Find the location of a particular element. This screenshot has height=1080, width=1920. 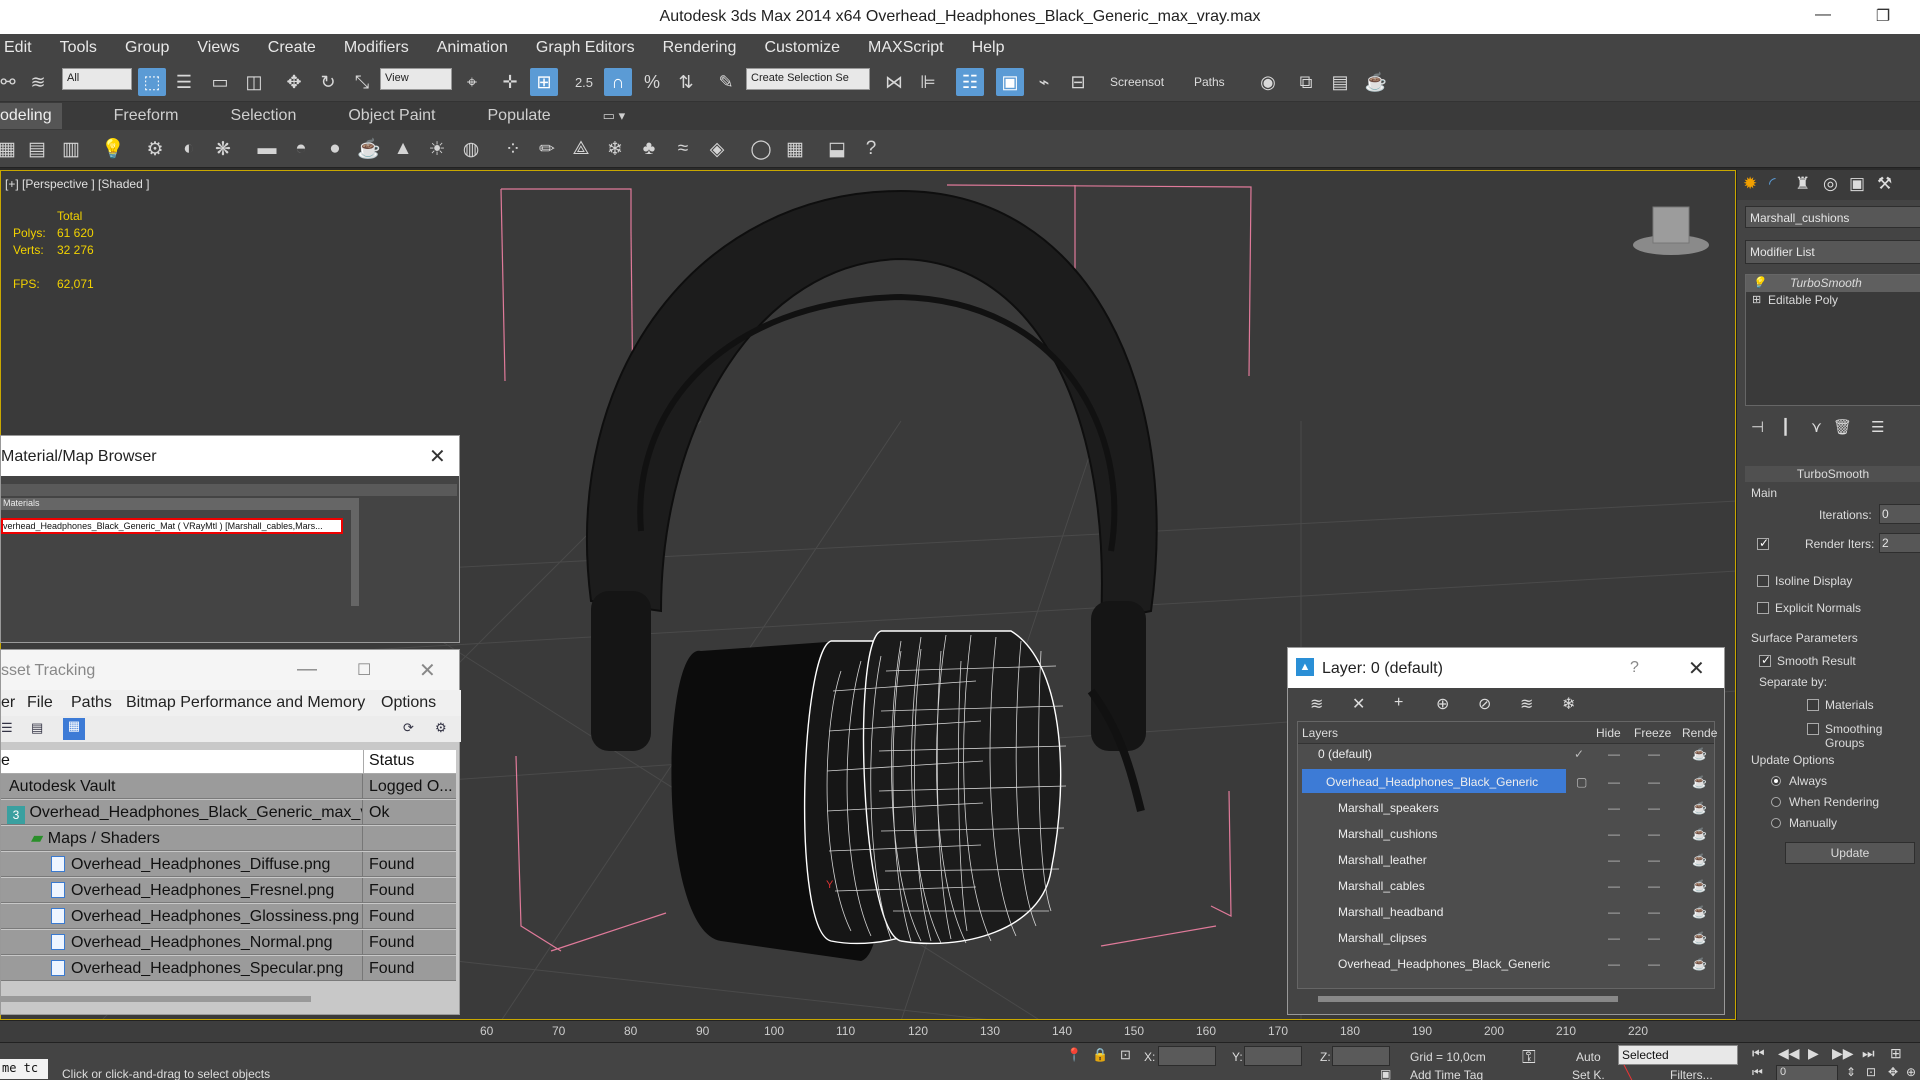

tab-populate: Populate is located at coordinates (519, 116).